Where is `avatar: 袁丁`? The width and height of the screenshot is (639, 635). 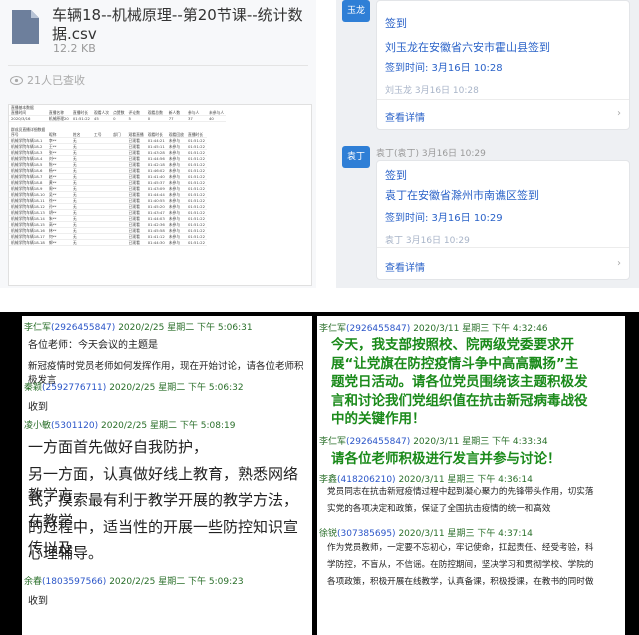 avatar: 袁丁 is located at coordinates (356, 157).